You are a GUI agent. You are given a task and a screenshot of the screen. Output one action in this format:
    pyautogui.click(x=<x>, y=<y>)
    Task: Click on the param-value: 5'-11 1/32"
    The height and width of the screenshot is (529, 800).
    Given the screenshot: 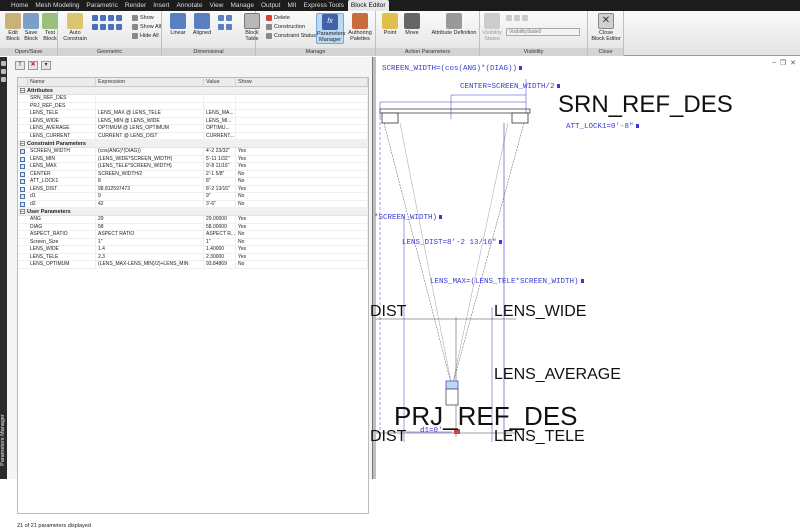 What is the action you would take?
    pyautogui.click(x=220, y=158)
    